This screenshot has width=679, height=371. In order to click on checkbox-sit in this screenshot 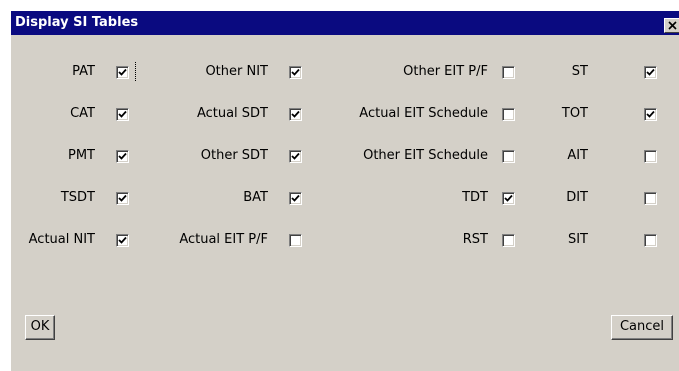, I will do `click(650, 240)`.